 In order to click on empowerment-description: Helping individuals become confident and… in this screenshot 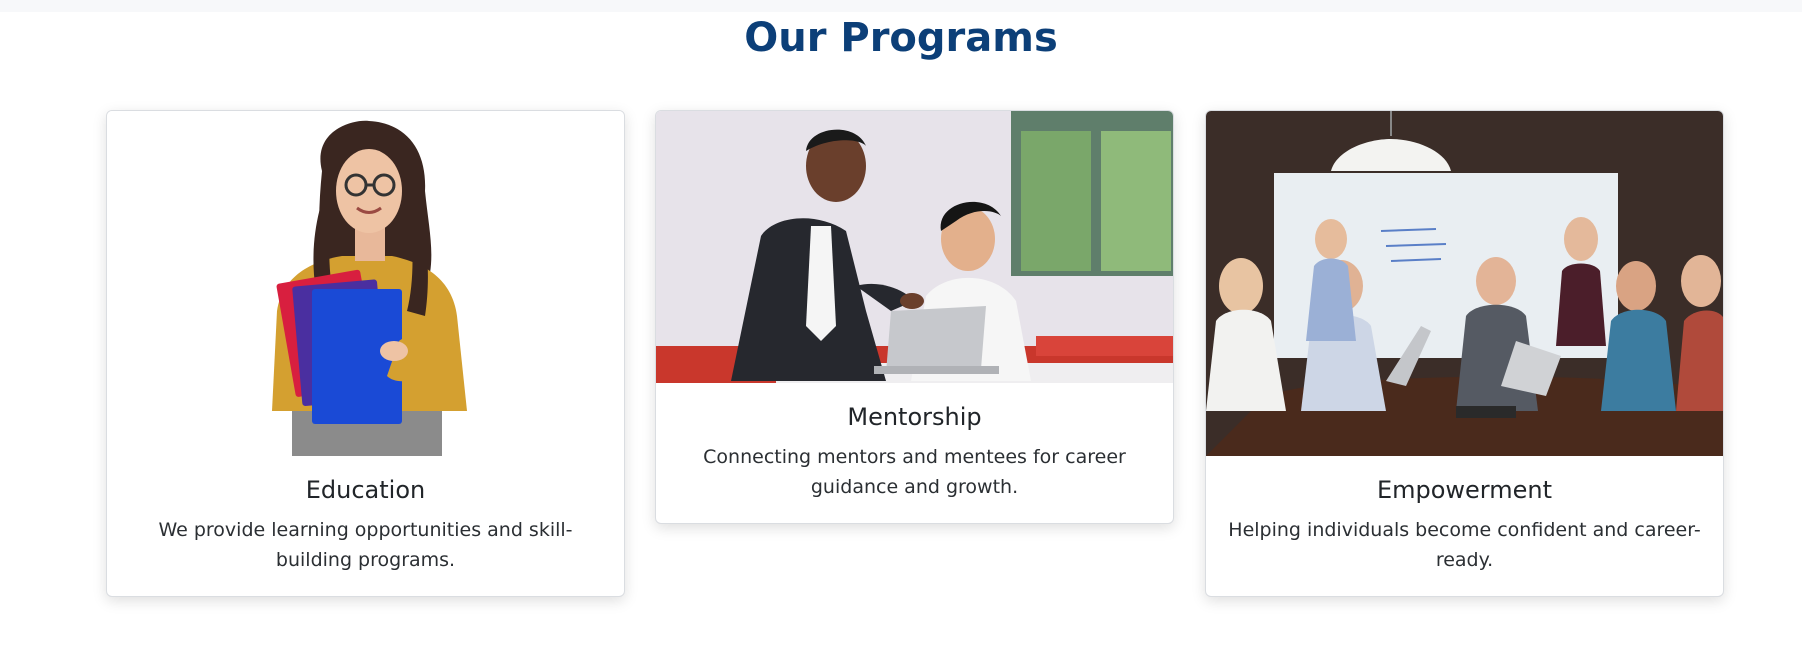, I will do `click(1464, 545)`.